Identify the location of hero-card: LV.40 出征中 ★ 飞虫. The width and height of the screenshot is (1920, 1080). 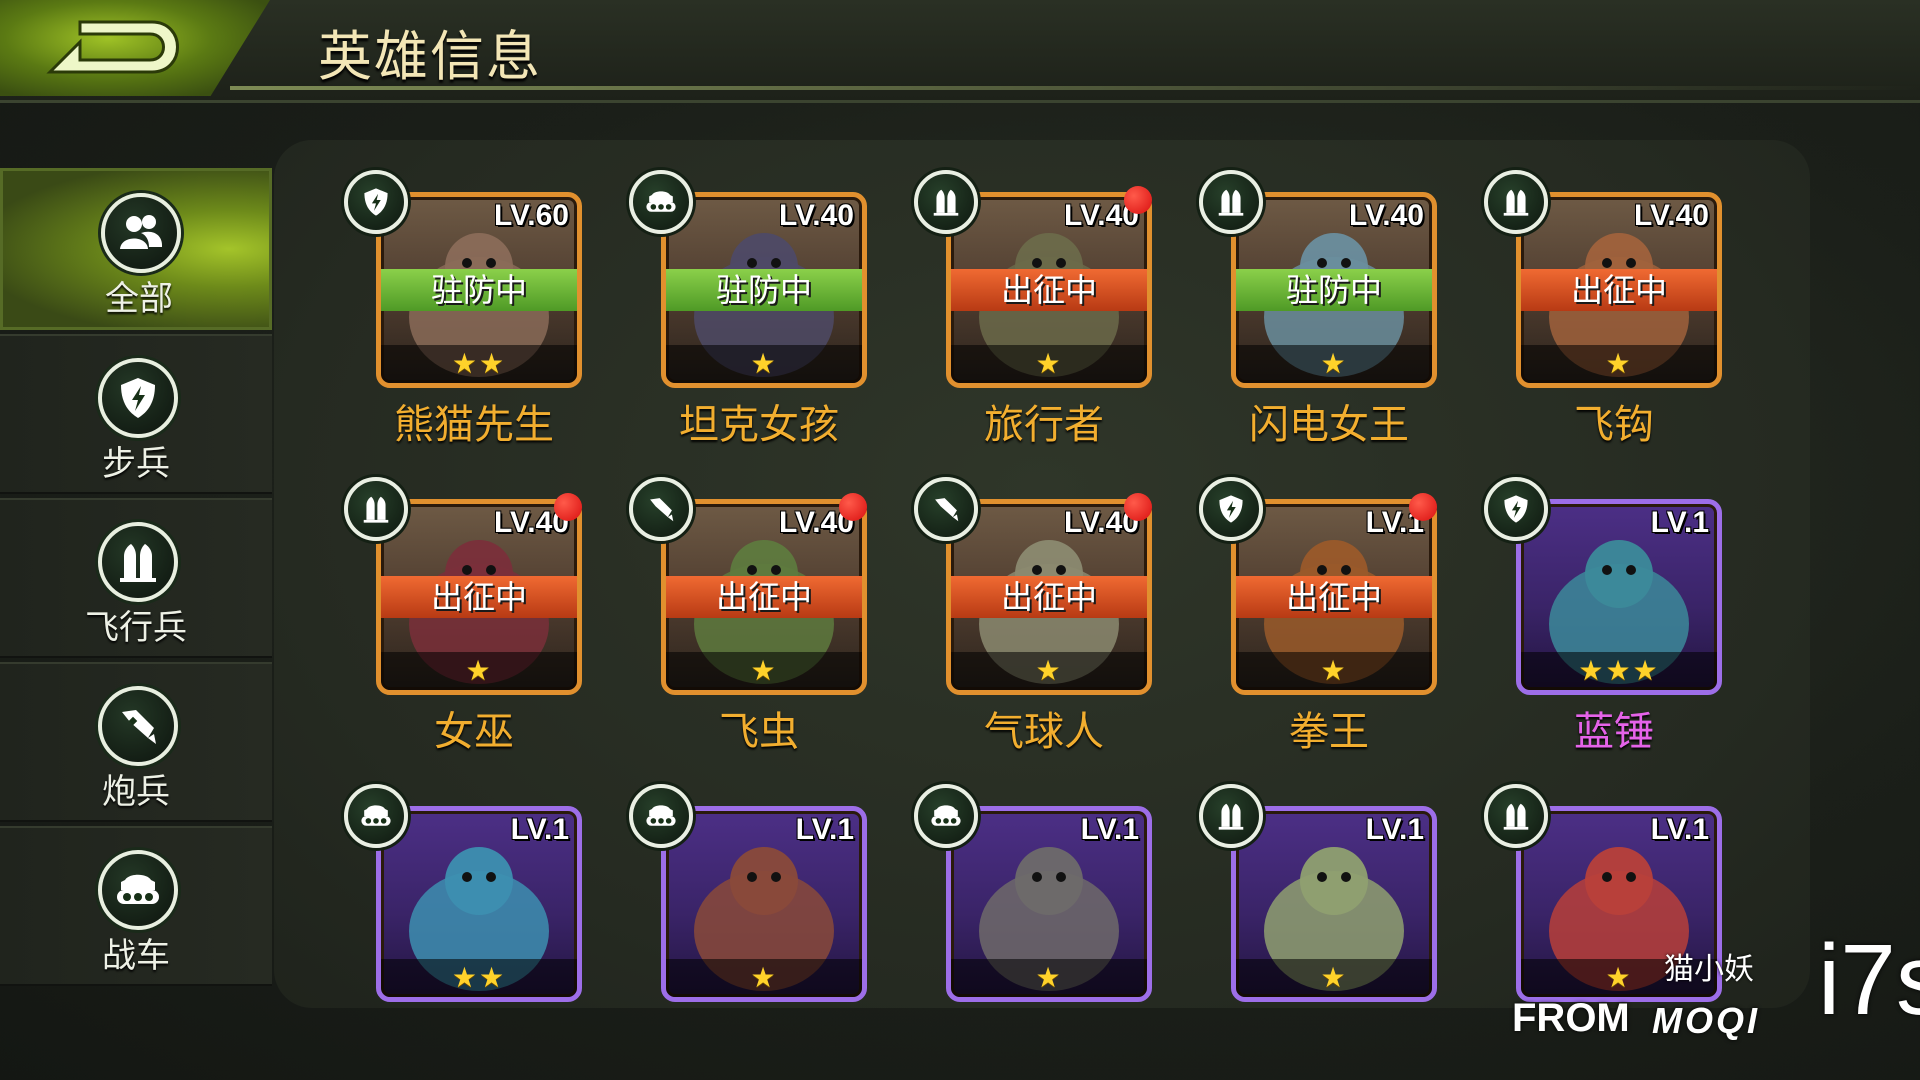
(748, 616).